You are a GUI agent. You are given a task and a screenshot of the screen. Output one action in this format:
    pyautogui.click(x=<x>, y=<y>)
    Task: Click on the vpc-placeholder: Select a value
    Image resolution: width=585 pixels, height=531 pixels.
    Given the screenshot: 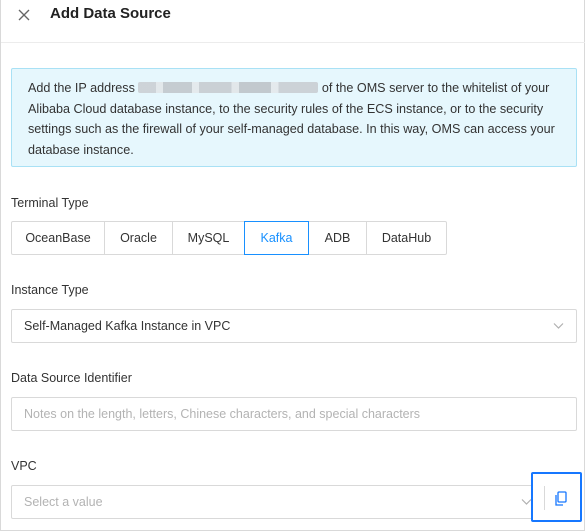 What is the action you would take?
    pyautogui.click(x=63, y=502)
    